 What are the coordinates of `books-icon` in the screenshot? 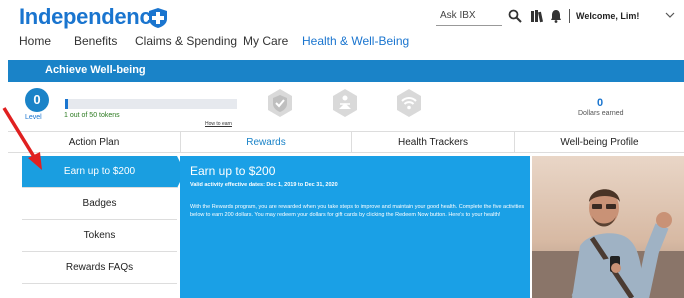 It's located at (537, 16).